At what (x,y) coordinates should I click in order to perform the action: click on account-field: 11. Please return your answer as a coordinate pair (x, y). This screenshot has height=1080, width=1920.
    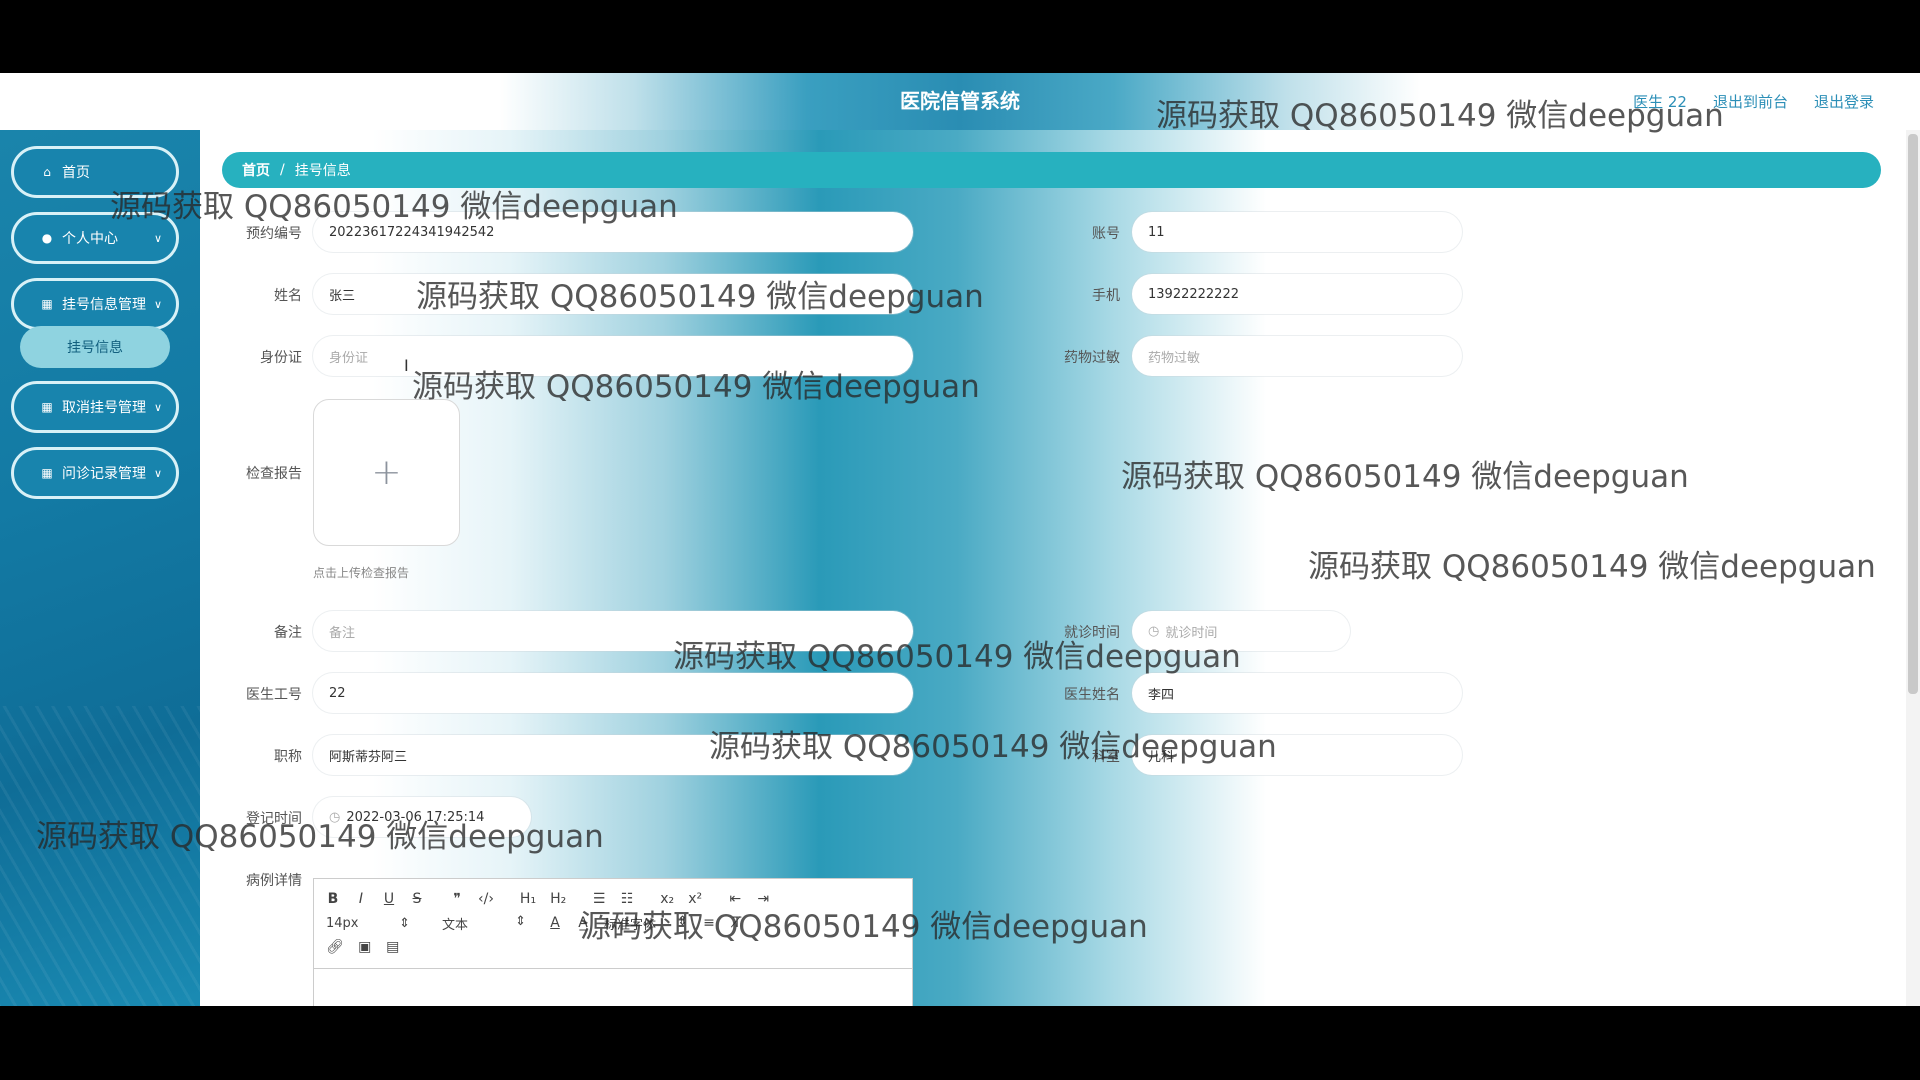
    Looking at the image, I should click on (1297, 232).